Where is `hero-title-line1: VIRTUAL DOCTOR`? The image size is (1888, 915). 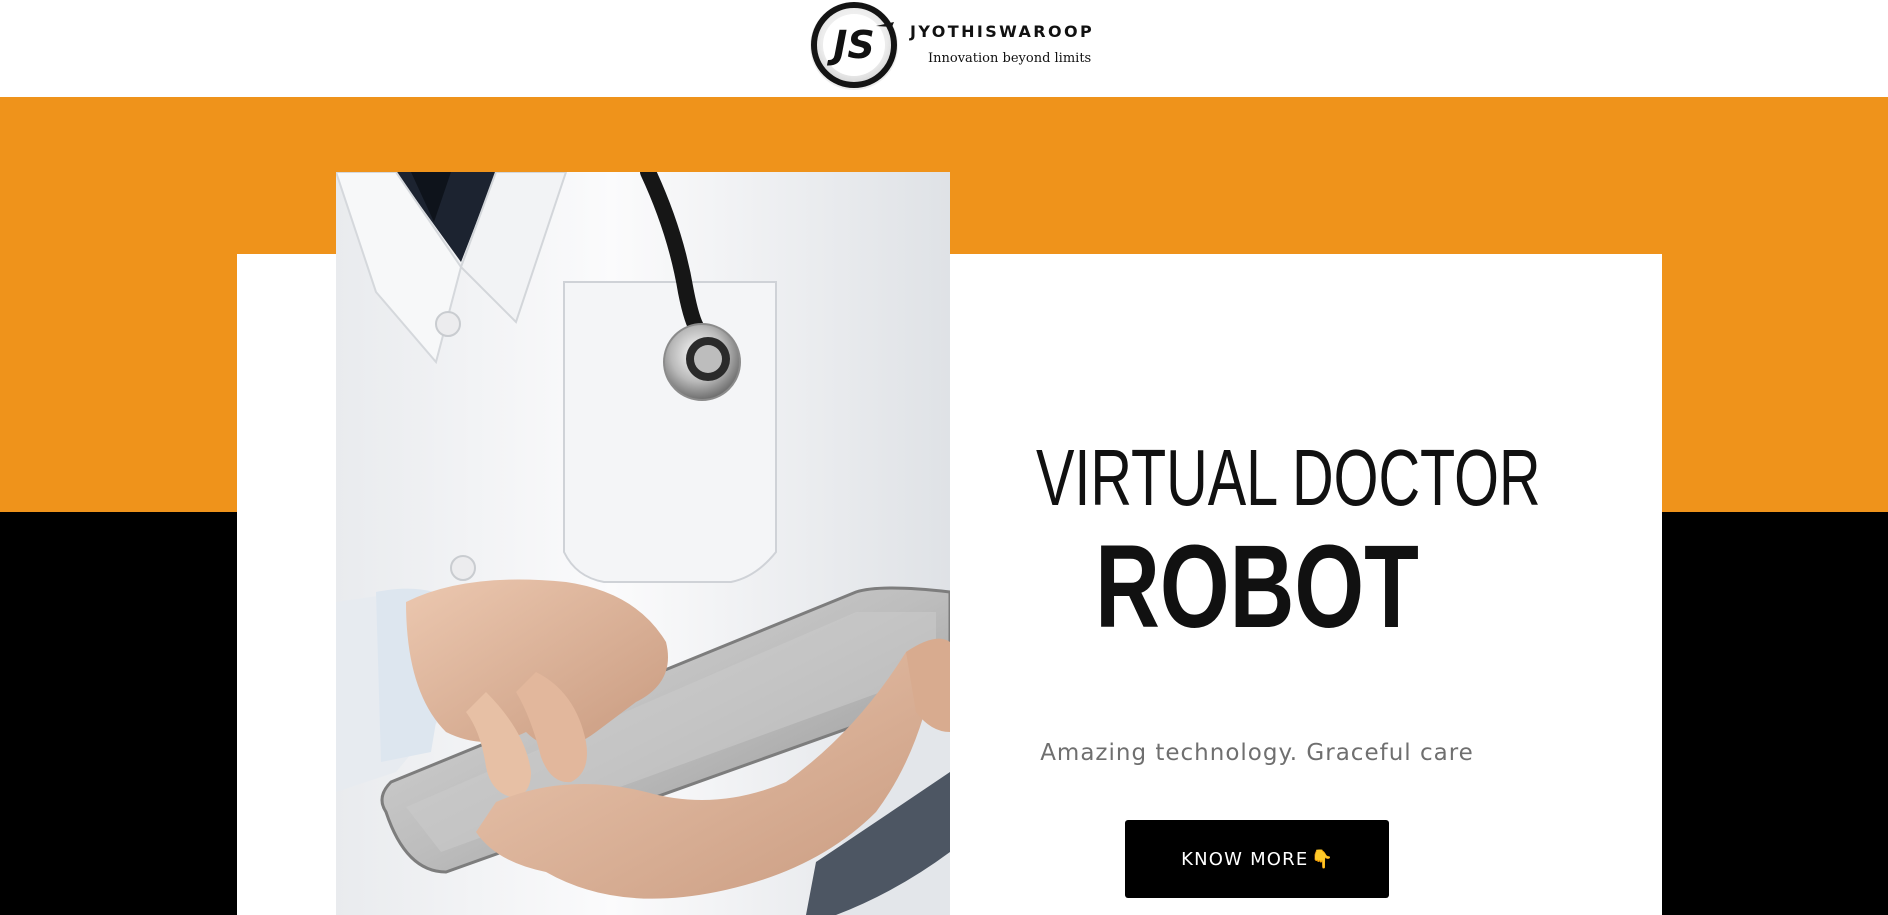
hero-title-line1: VIRTUAL DOCTOR is located at coordinates (1288, 477).